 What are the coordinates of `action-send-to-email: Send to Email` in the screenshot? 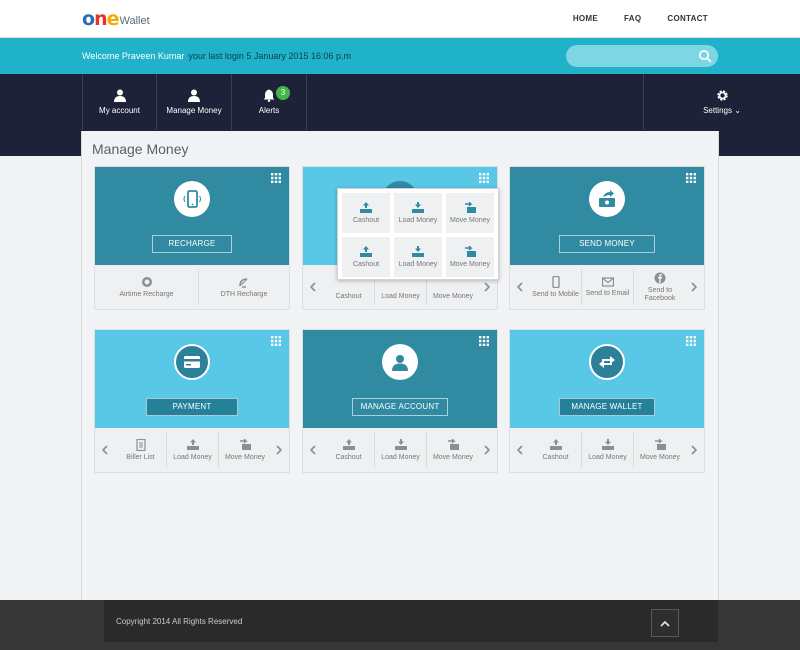 It's located at (608, 287).